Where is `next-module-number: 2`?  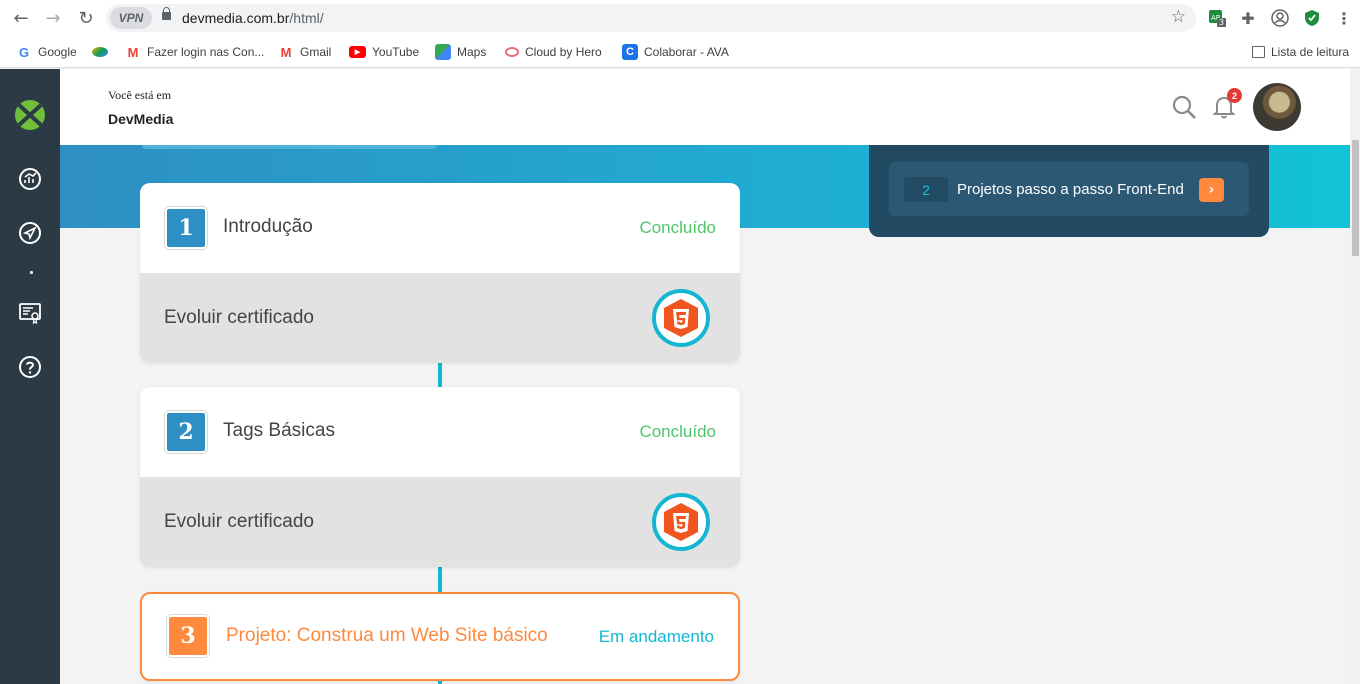
next-module-number: 2 is located at coordinates (926, 189).